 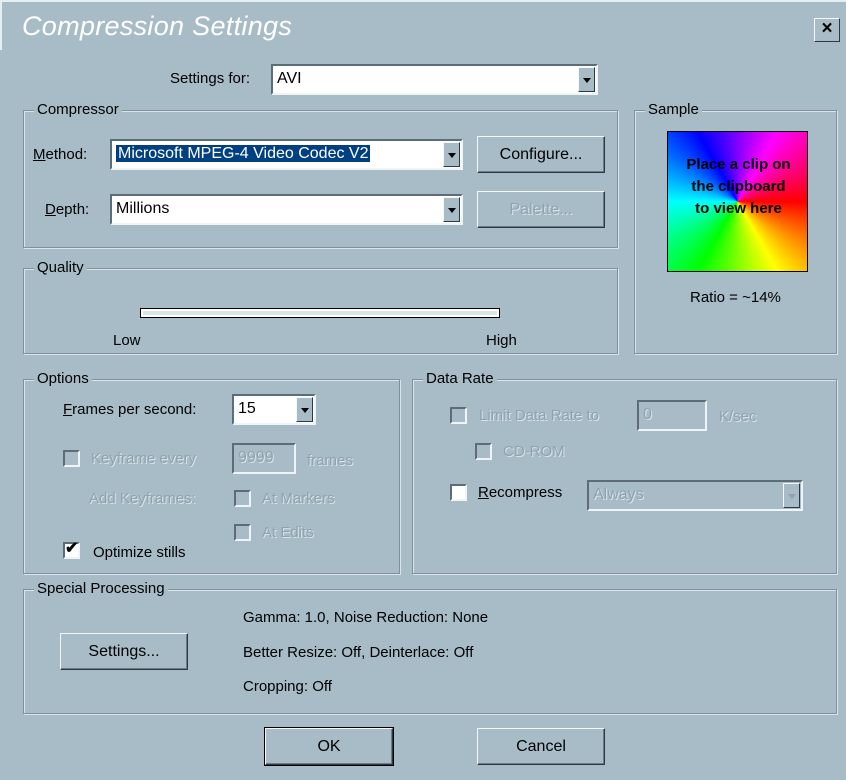 I want to click on at-markers-checkbox, so click(x=242, y=498).